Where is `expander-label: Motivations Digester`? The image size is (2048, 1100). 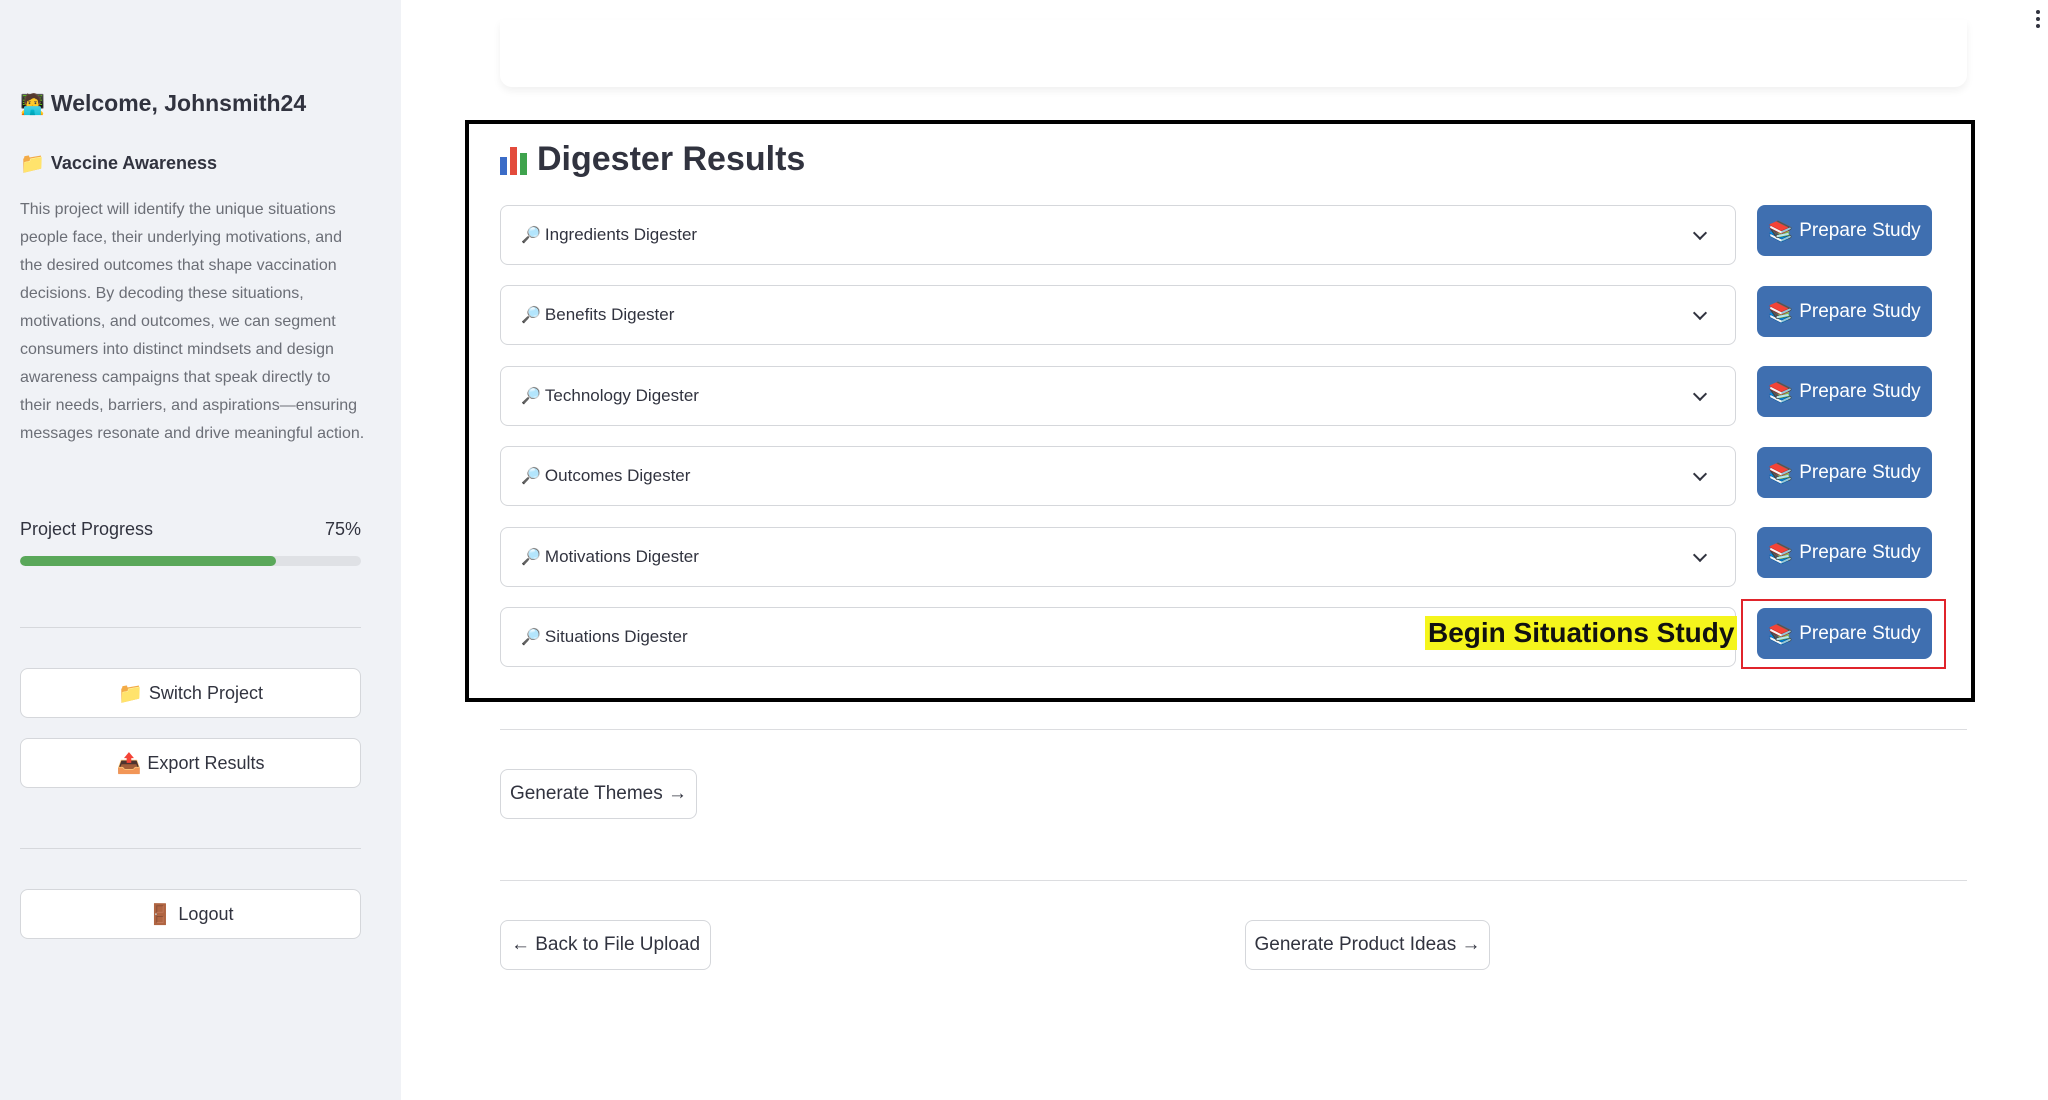 expander-label: Motivations Digester is located at coordinates (621, 556).